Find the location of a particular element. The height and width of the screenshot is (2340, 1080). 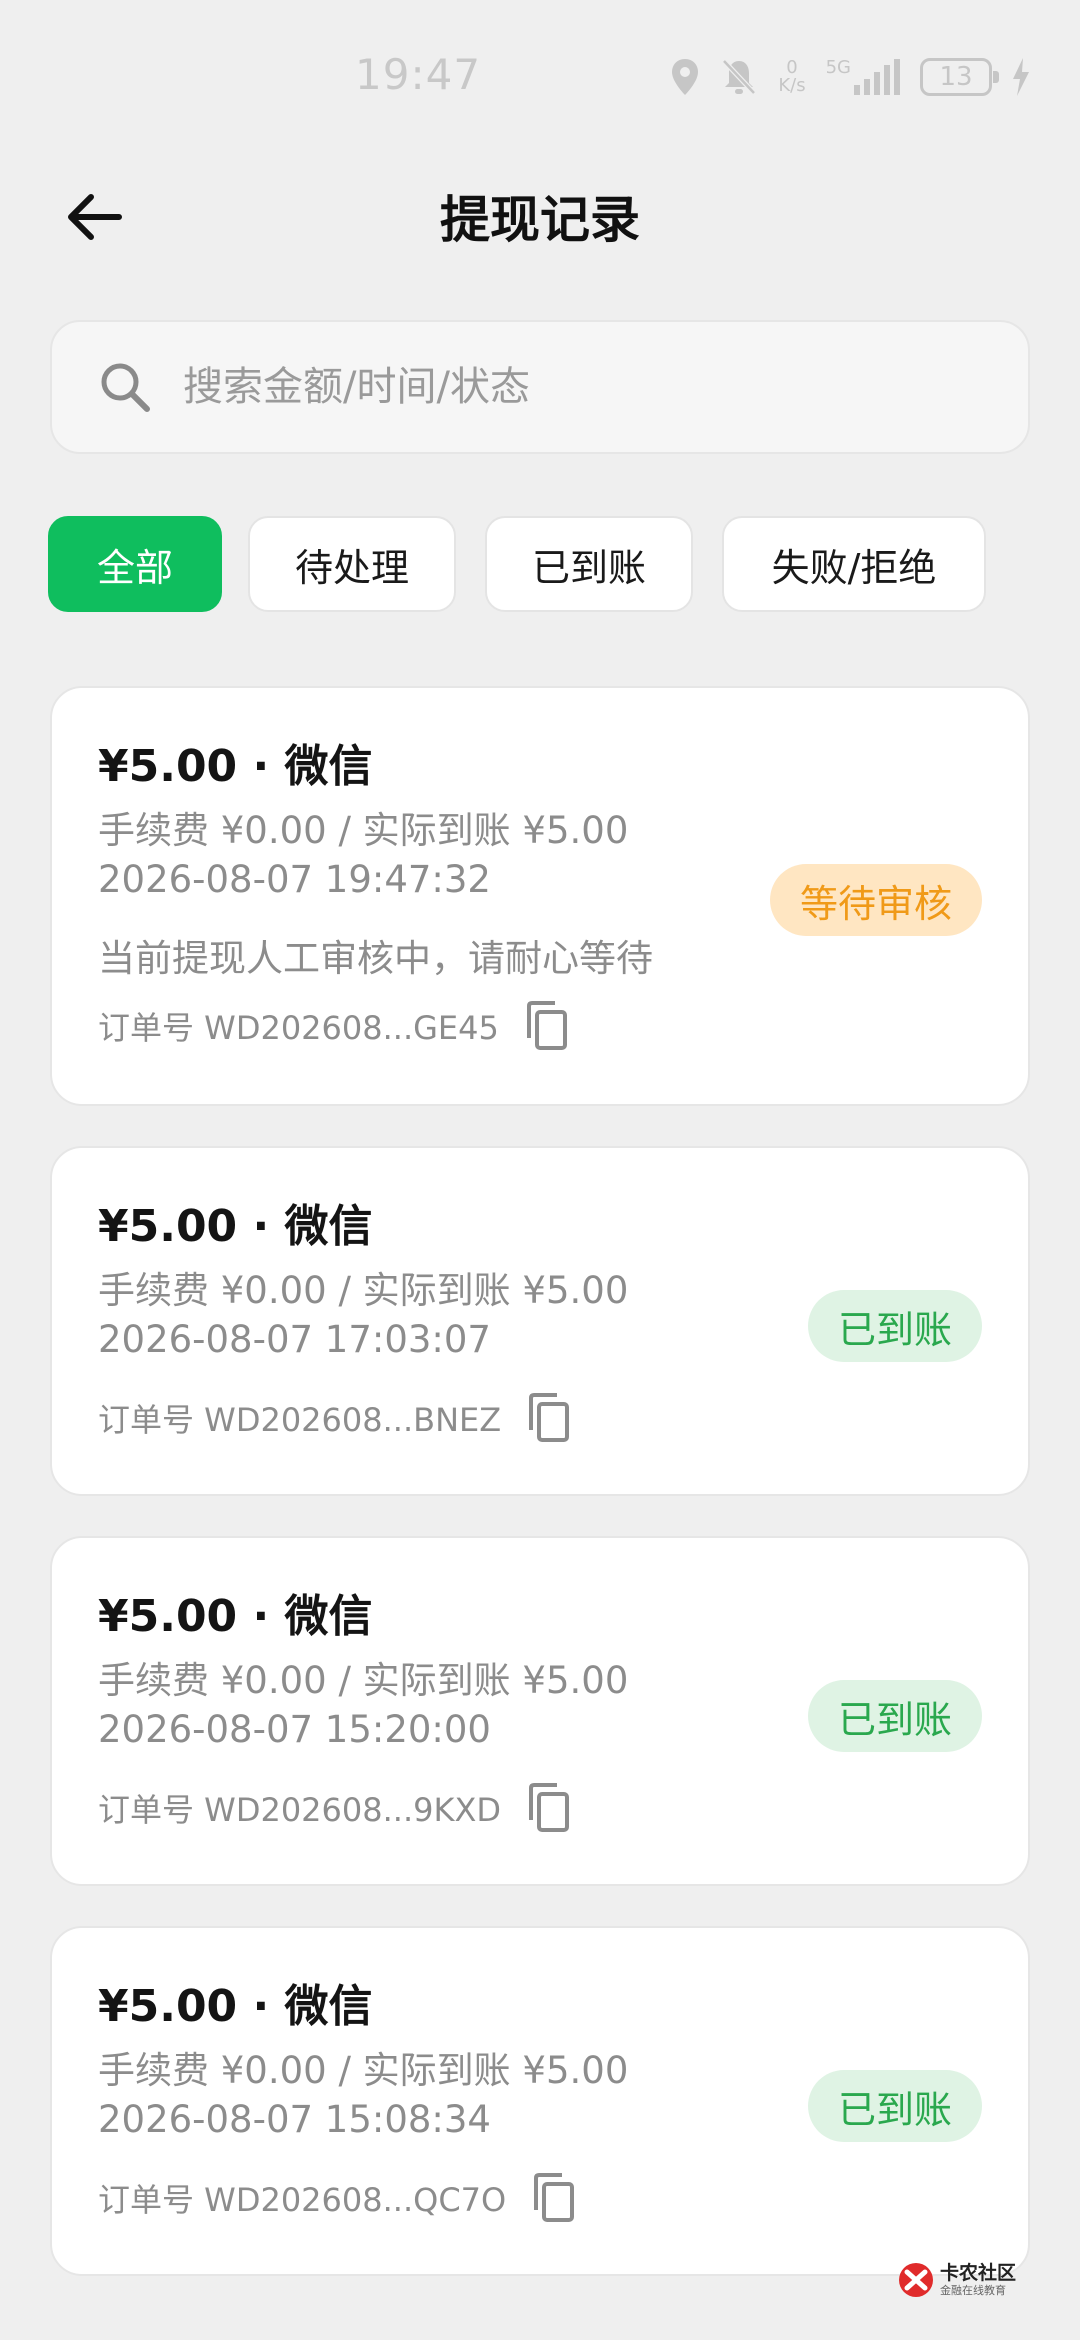

speed-unit: K/s is located at coordinates (792, 85).